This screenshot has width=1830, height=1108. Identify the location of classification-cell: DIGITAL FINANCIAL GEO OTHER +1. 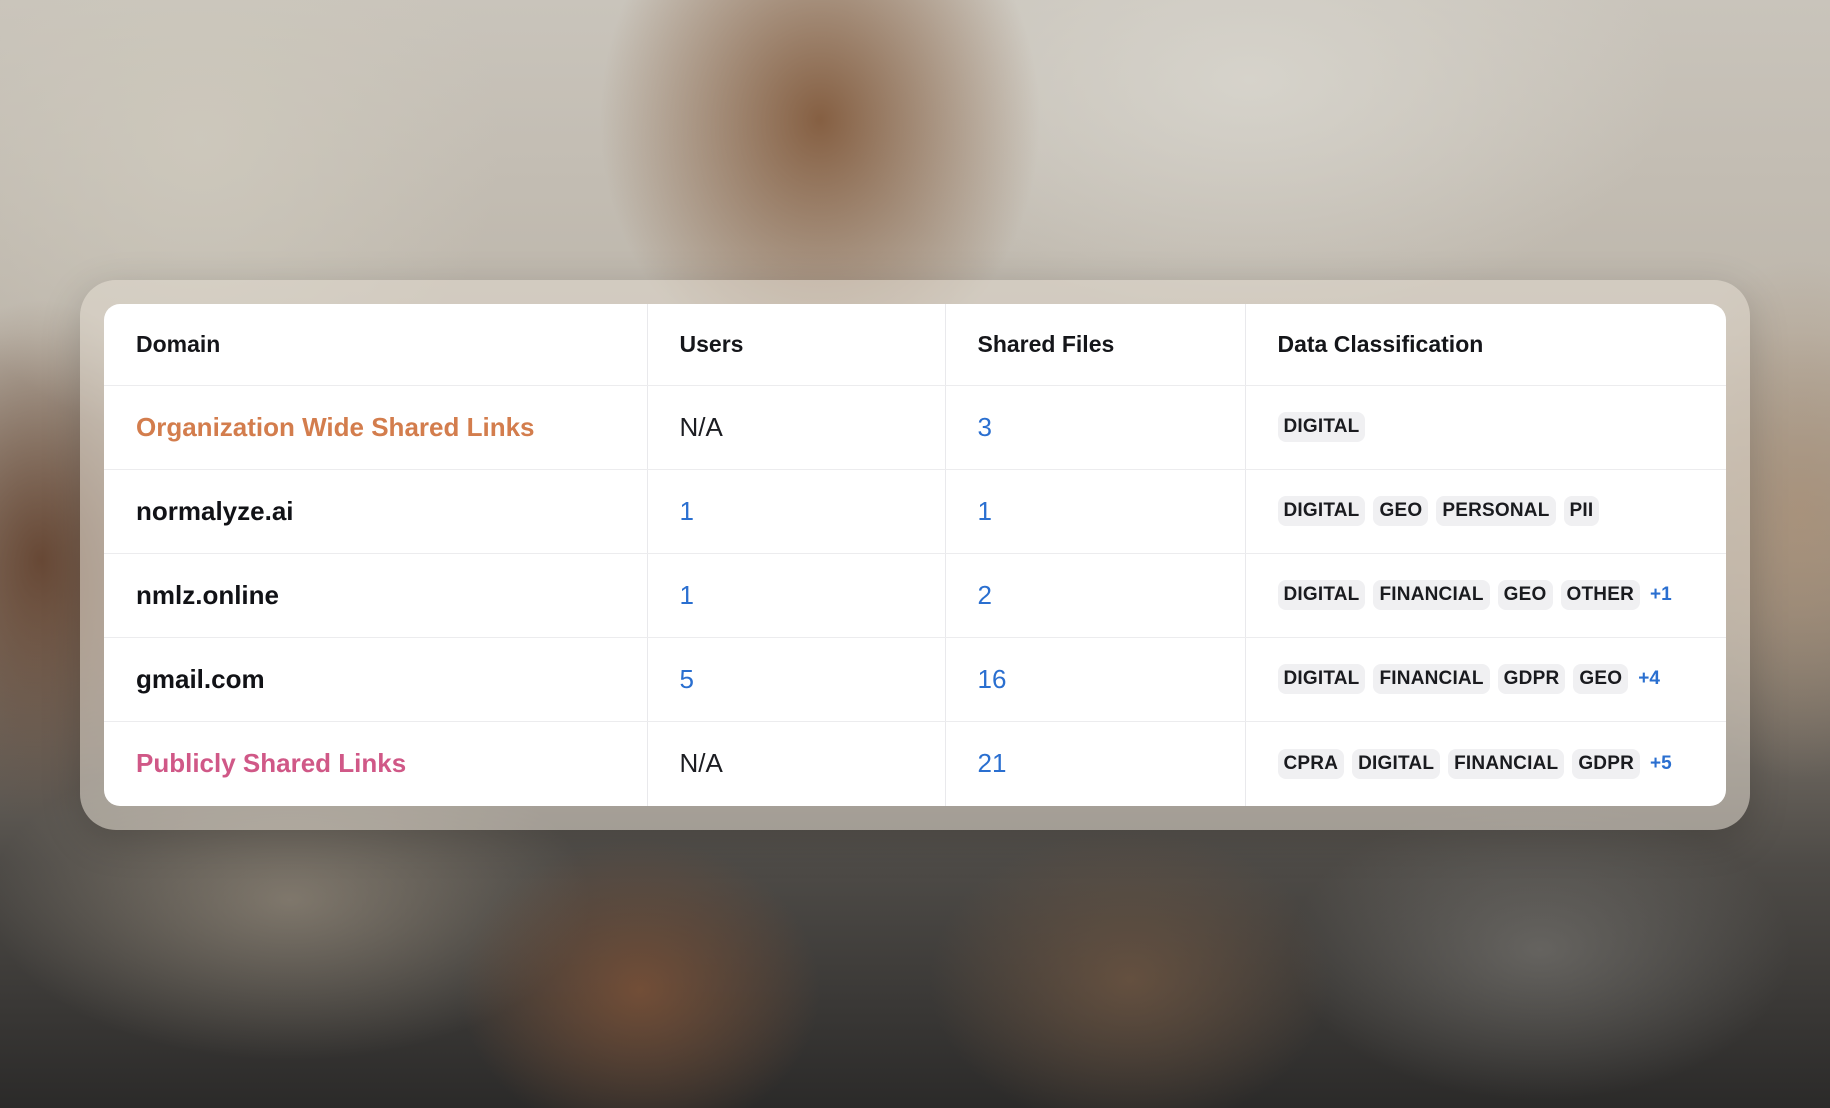
(1485, 595).